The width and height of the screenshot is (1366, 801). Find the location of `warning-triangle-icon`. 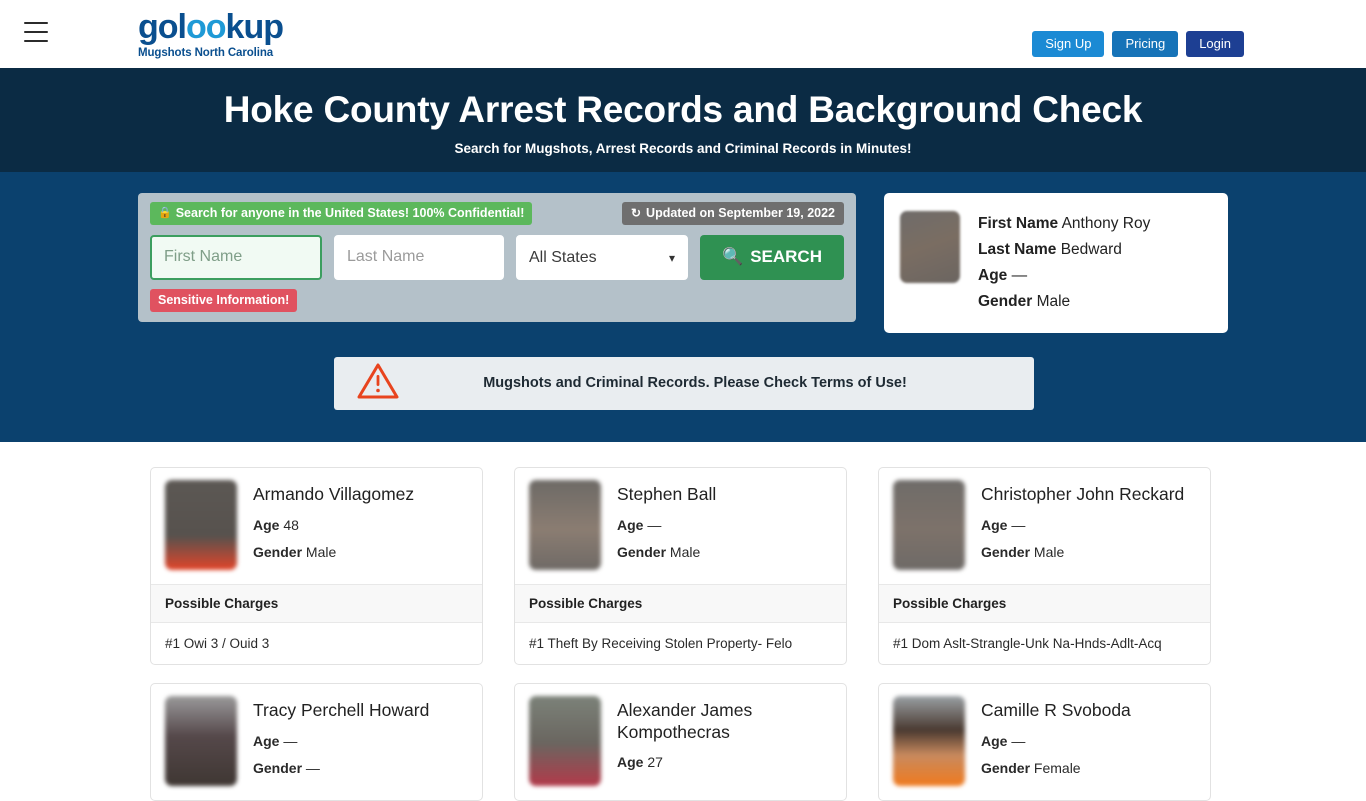

warning-triangle-icon is located at coordinates (378, 383).